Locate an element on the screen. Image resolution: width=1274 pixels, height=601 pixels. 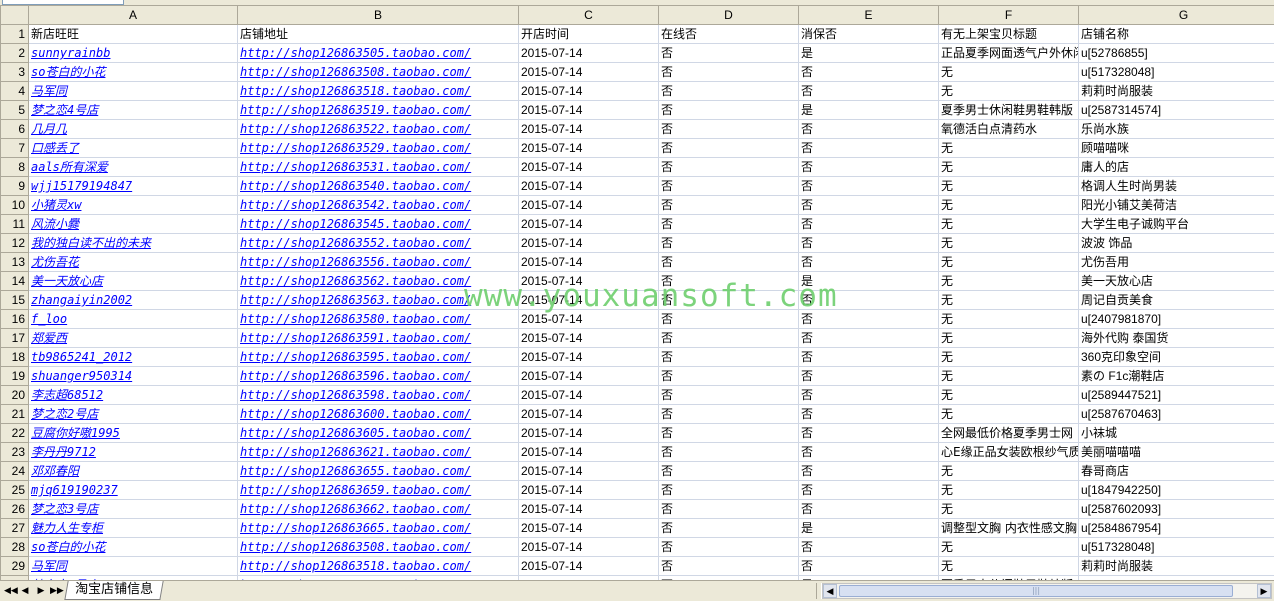
cell-b: http://shop126863596.taobao.com/ is located at coordinates (378, 376).